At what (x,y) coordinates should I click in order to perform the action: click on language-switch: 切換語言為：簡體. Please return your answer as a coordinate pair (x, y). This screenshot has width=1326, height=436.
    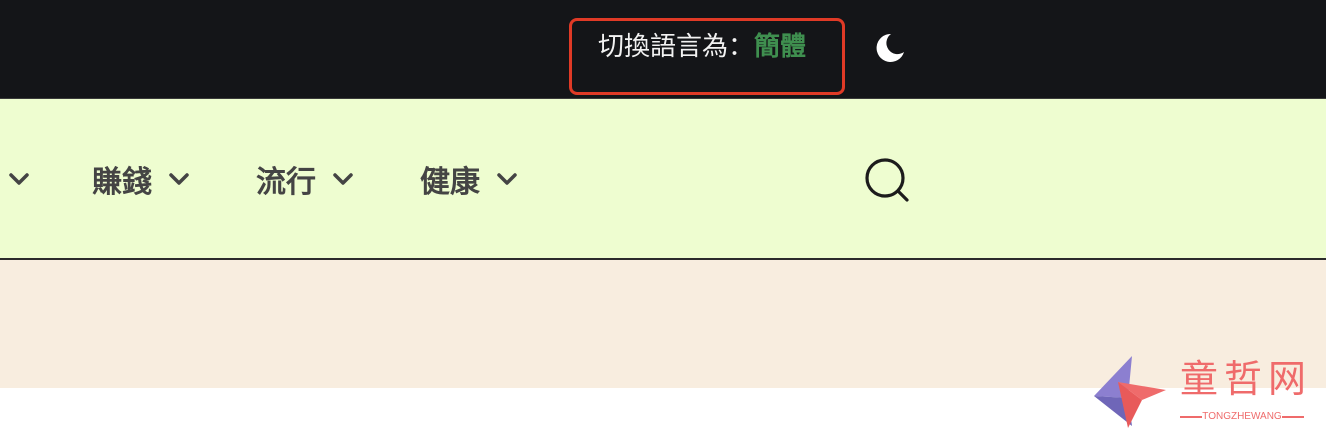
    Looking at the image, I should click on (702, 47).